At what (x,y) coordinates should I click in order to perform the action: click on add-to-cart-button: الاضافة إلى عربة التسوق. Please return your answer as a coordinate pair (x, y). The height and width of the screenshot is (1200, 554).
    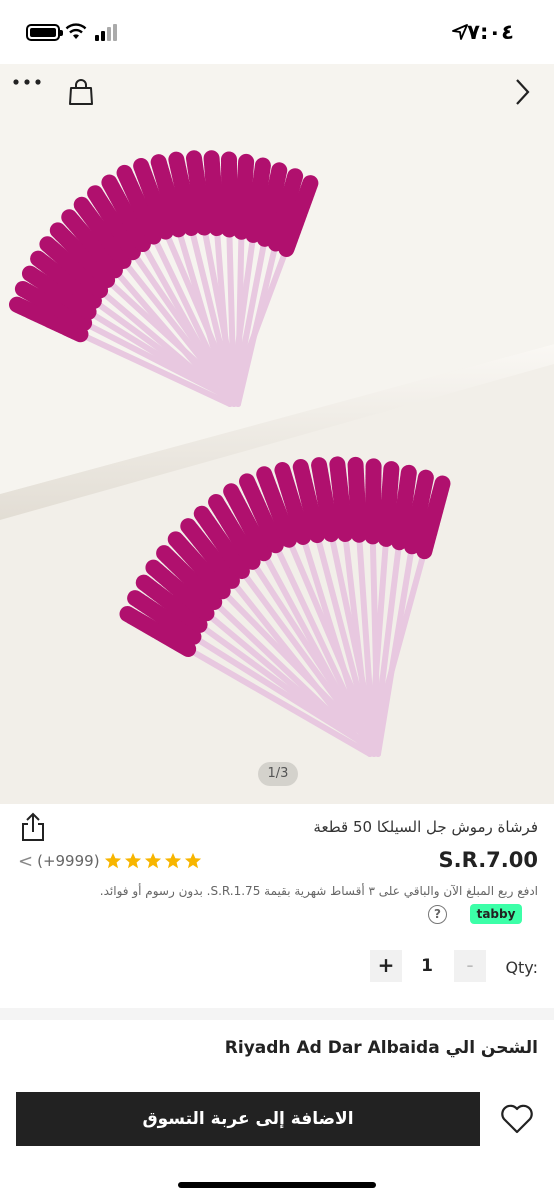
    Looking at the image, I should click on (248, 1119).